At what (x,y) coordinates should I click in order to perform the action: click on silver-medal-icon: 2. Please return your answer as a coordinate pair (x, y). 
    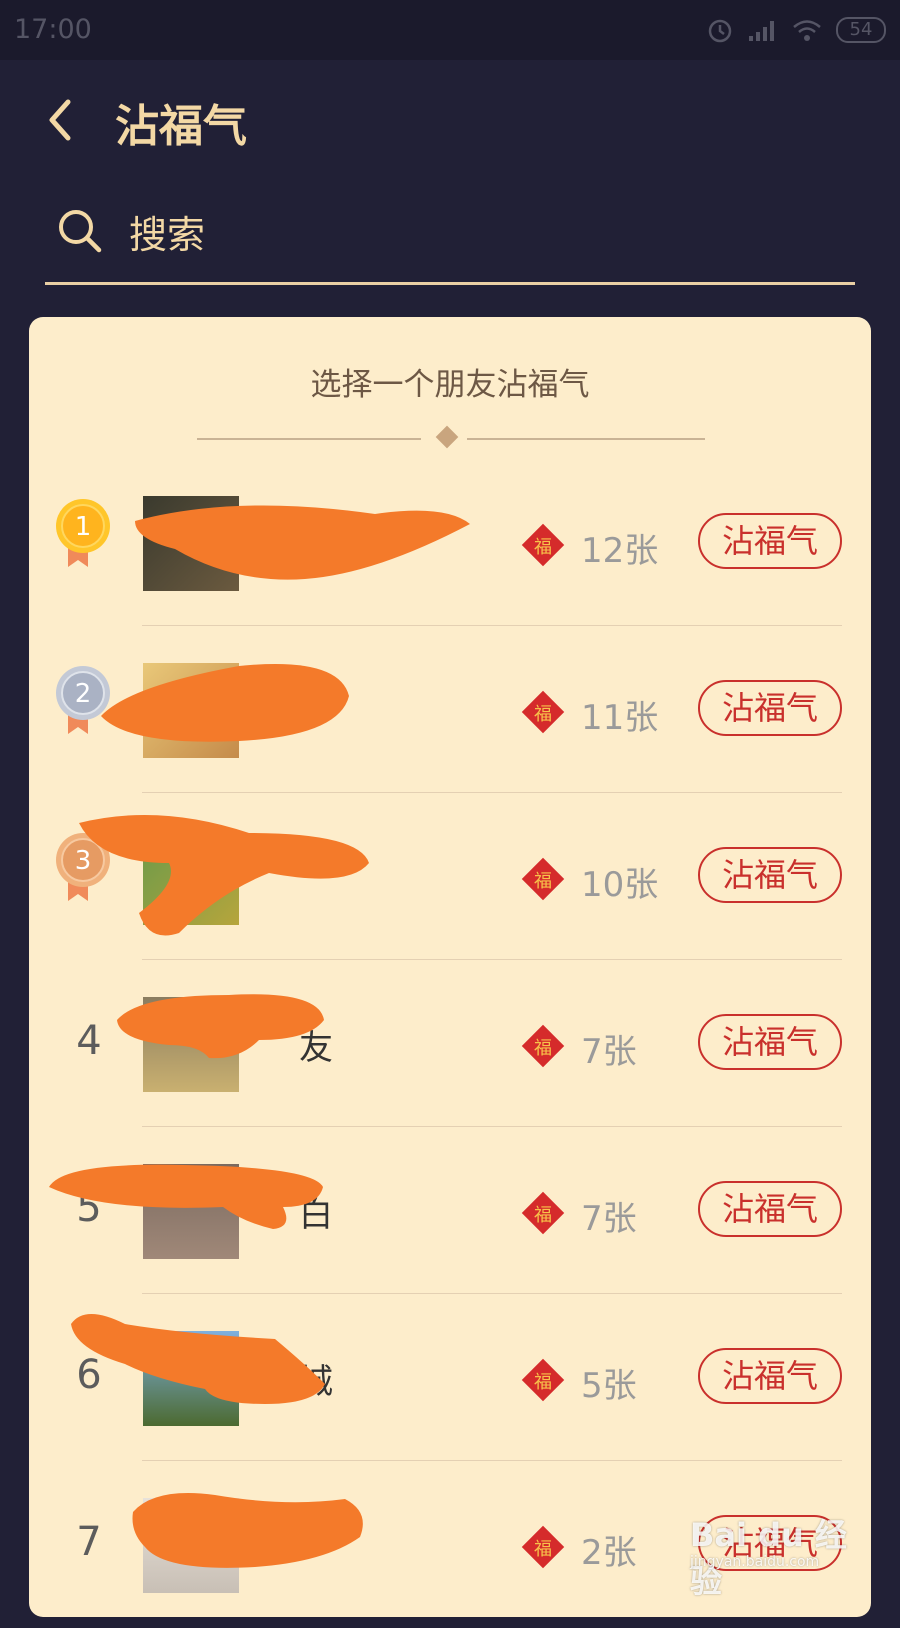
    Looking at the image, I should click on (83, 700).